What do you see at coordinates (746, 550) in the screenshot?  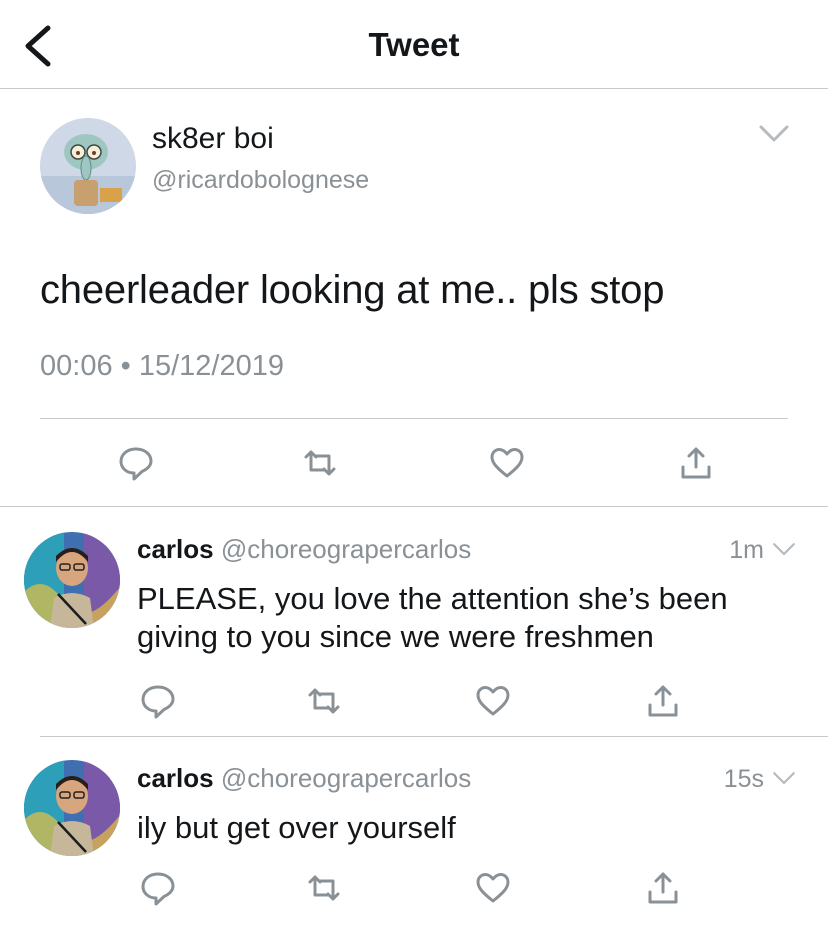 I see `reply-time: 1m` at bounding box center [746, 550].